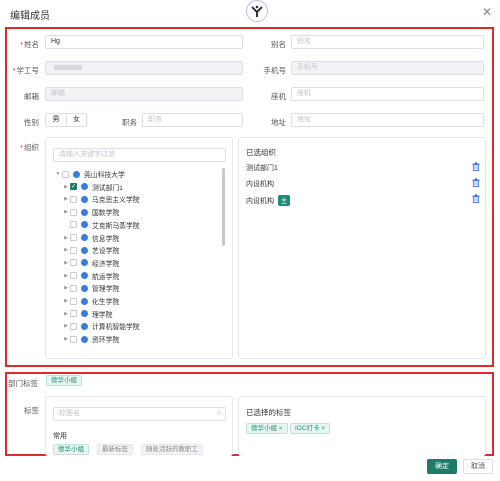  I want to click on alias-label: 别名, so click(278, 44).